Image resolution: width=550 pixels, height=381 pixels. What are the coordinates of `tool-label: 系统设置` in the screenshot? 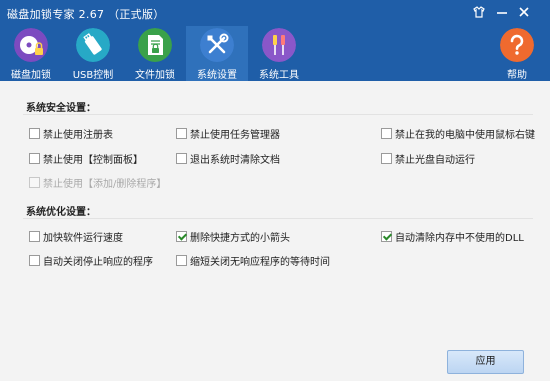 It's located at (217, 75).